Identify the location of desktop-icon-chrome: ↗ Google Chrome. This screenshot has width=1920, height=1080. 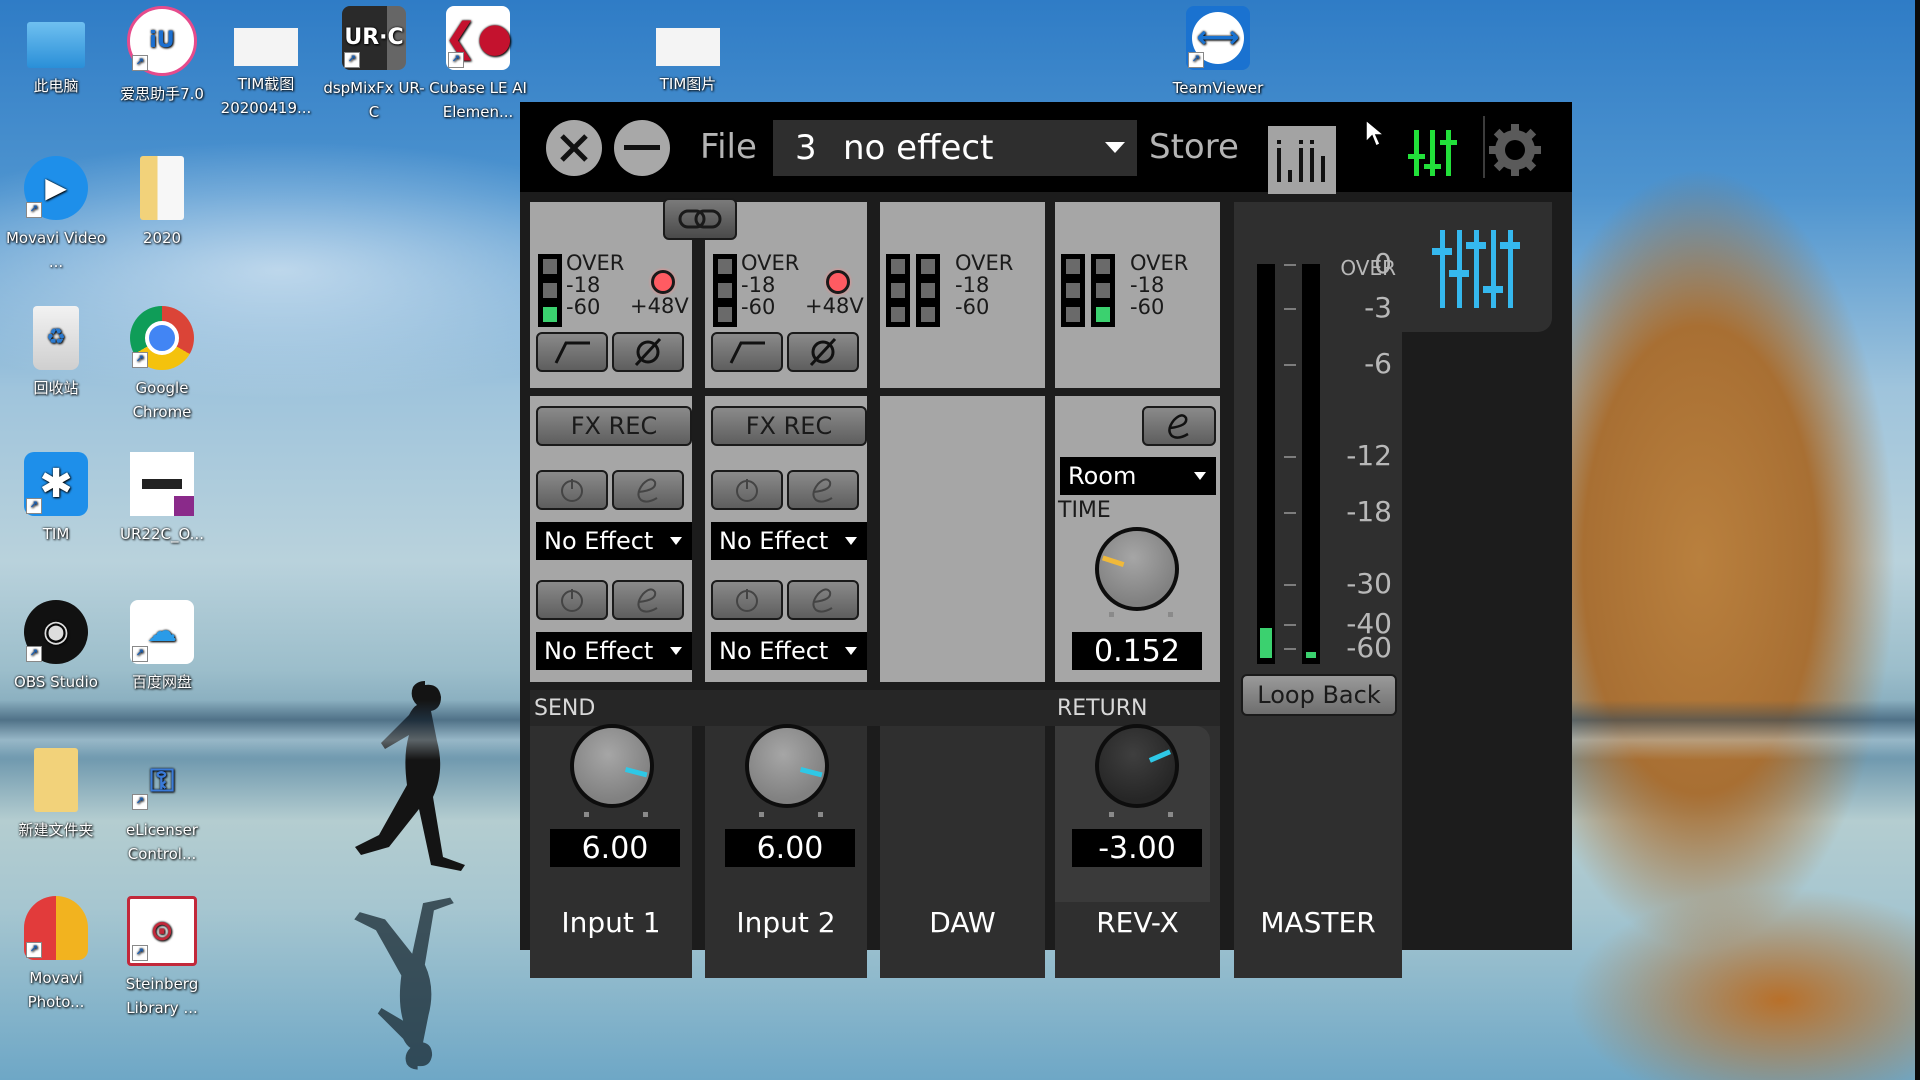
(162, 365).